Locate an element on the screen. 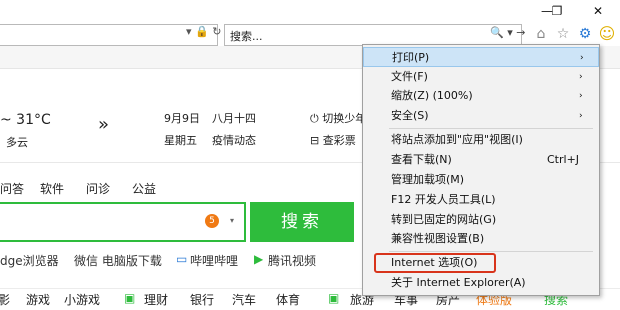 The height and width of the screenshot is (310, 620). tab-charity: 公益 is located at coordinates (144, 188).